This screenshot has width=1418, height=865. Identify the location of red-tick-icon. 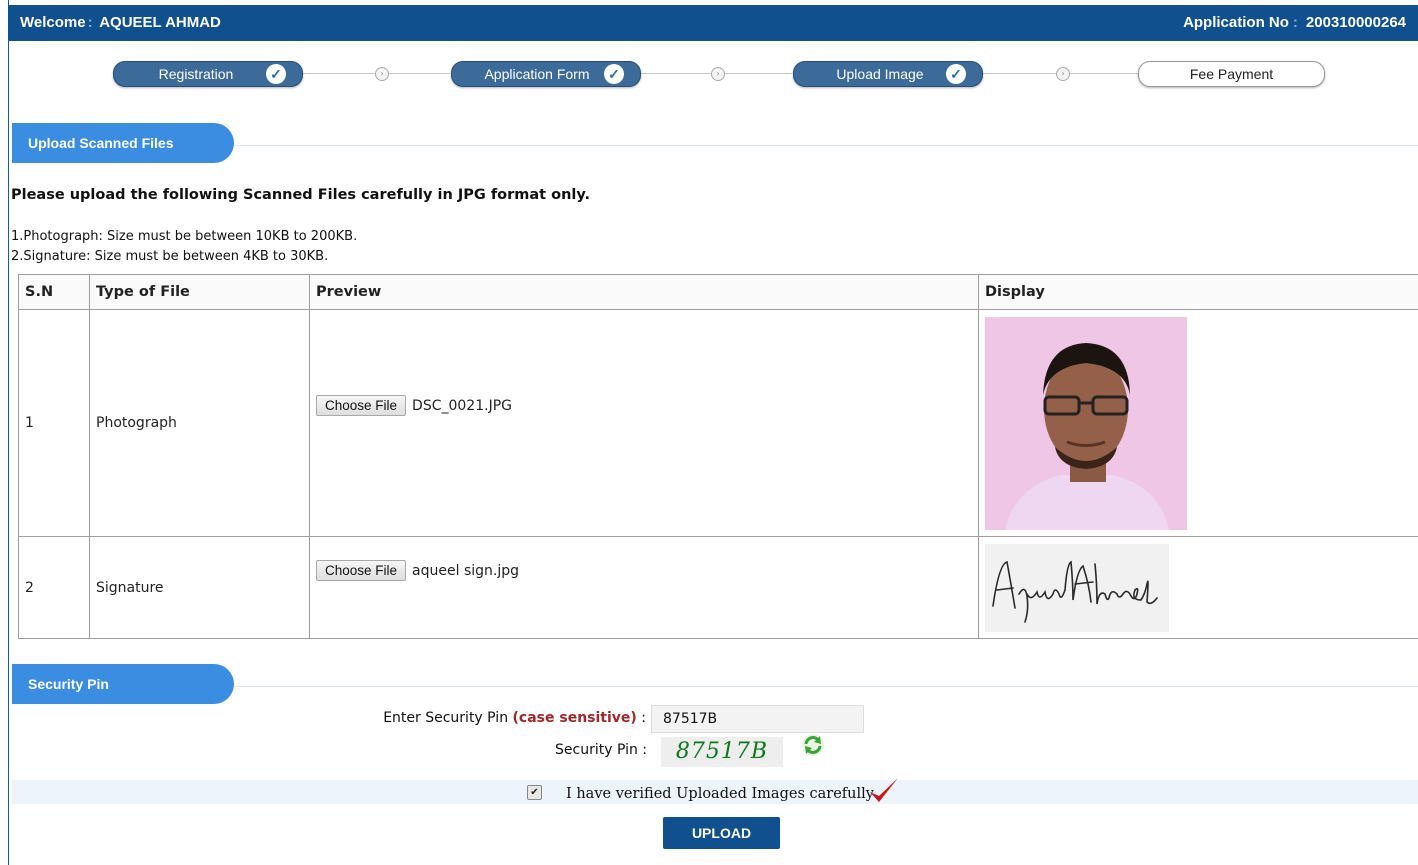
(884, 793).